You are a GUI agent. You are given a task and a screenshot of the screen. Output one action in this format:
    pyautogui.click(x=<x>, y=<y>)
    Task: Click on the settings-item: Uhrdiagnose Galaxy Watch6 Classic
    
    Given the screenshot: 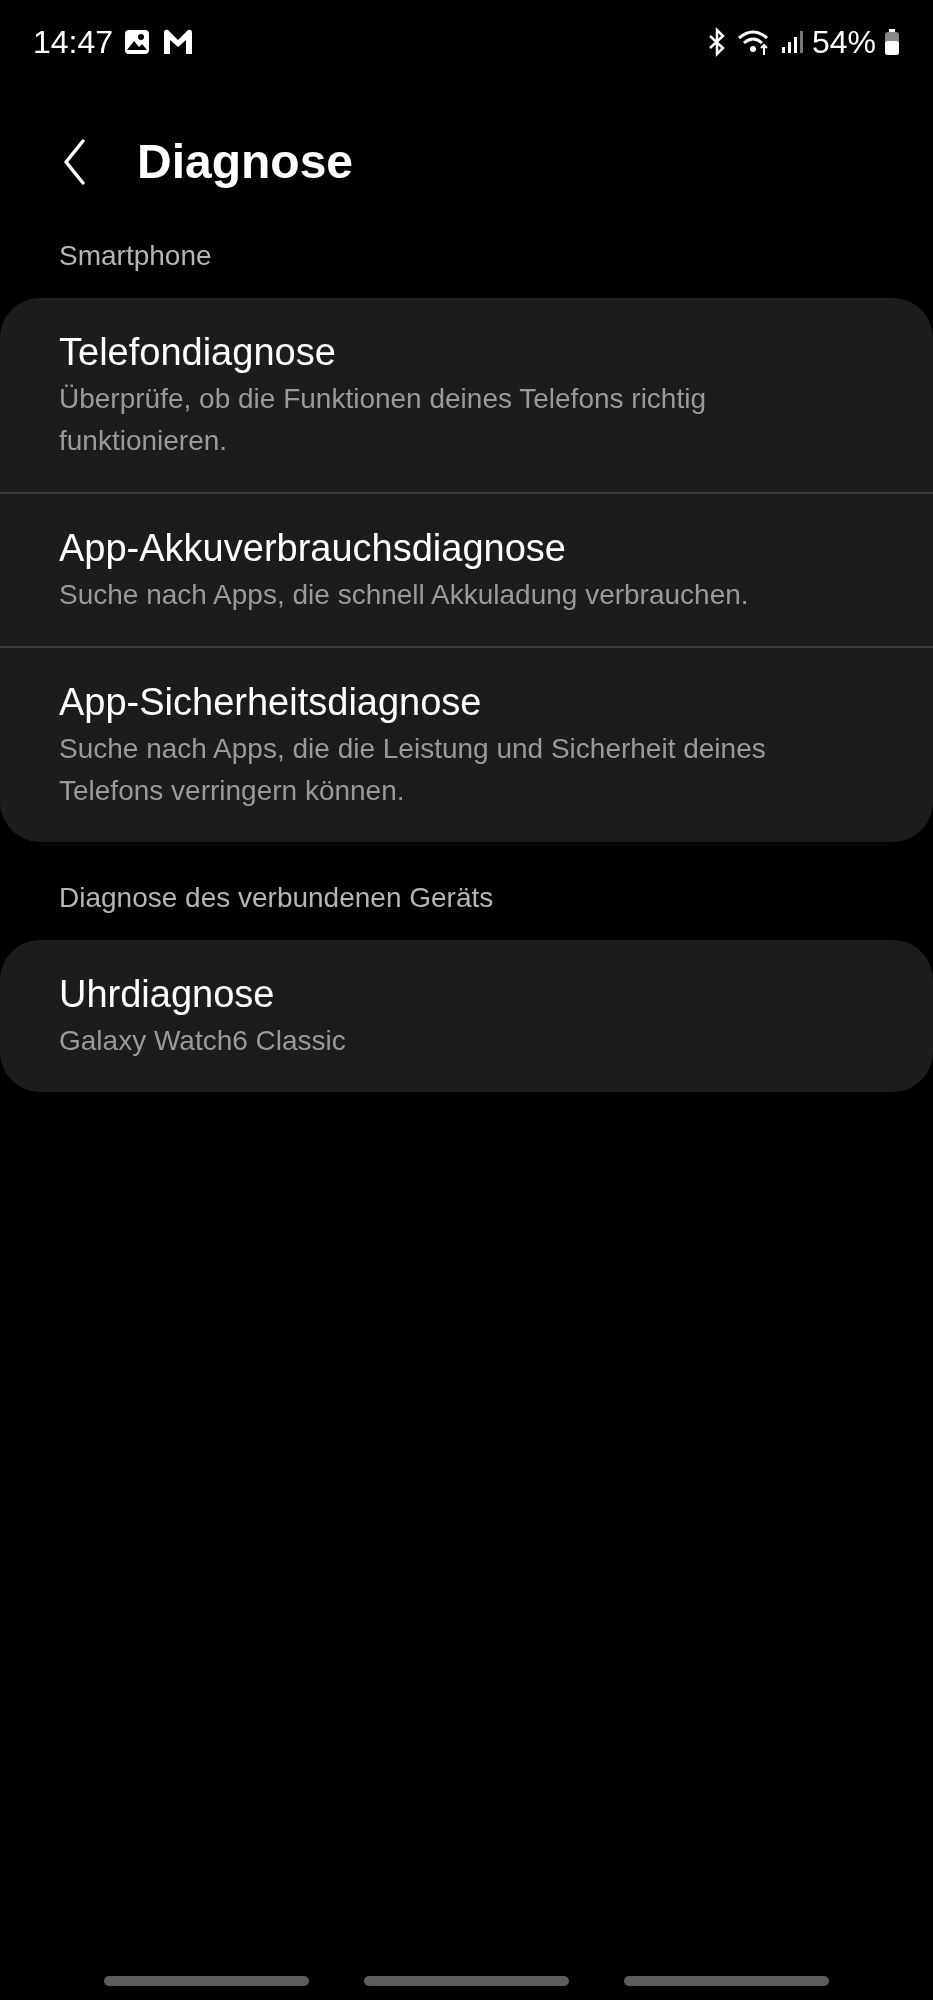 What is the action you would take?
    pyautogui.click(x=466, y=1016)
    